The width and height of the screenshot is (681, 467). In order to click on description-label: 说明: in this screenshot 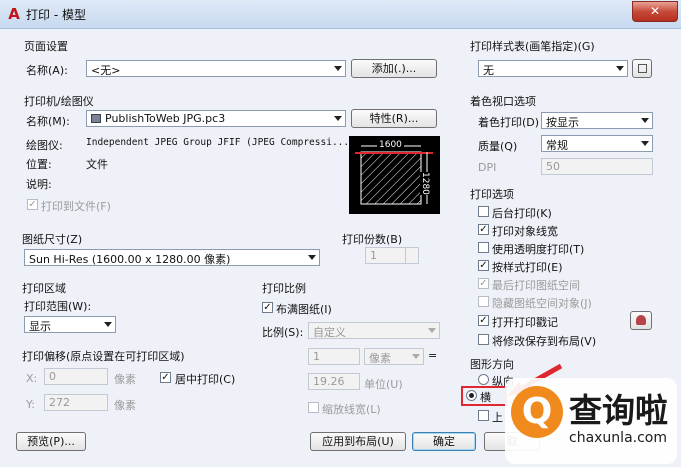, I will do `click(39, 184)`.